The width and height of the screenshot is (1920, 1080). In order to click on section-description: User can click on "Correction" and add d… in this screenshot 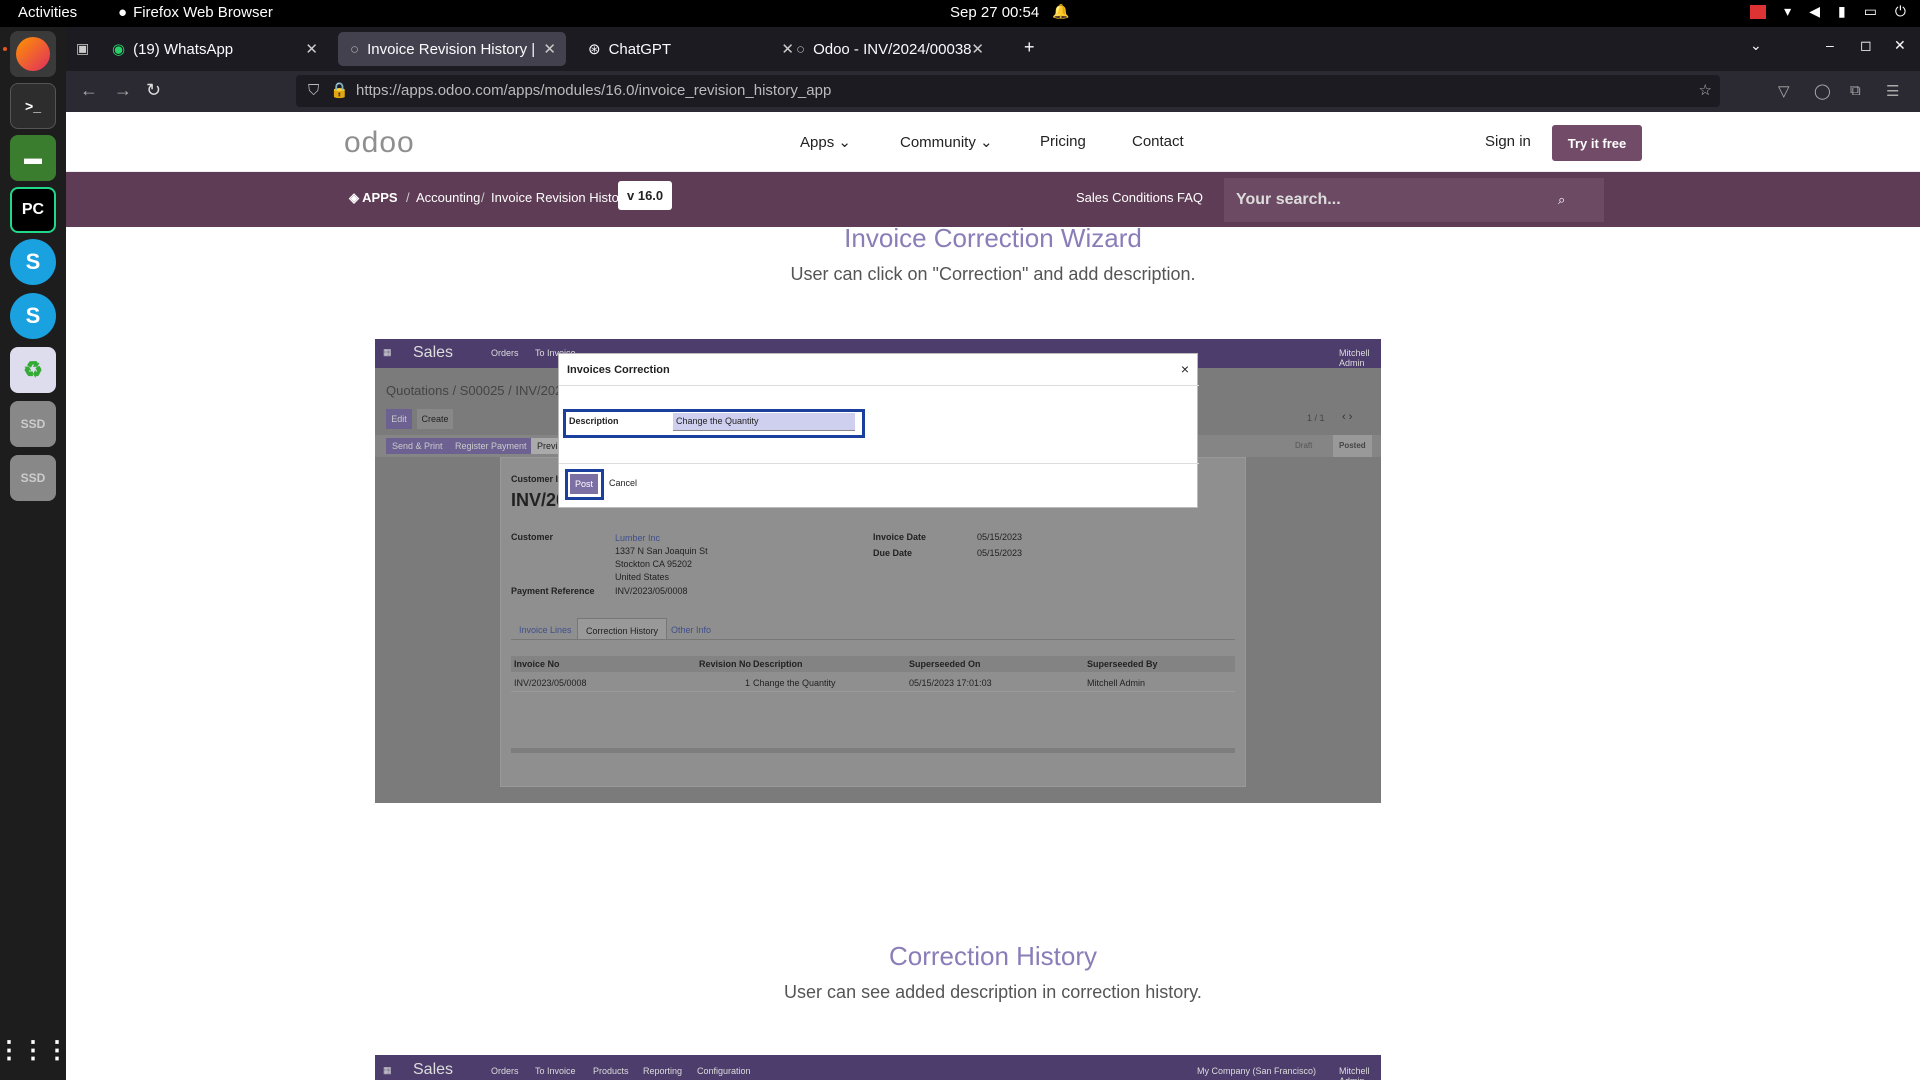, I will do `click(993, 274)`.